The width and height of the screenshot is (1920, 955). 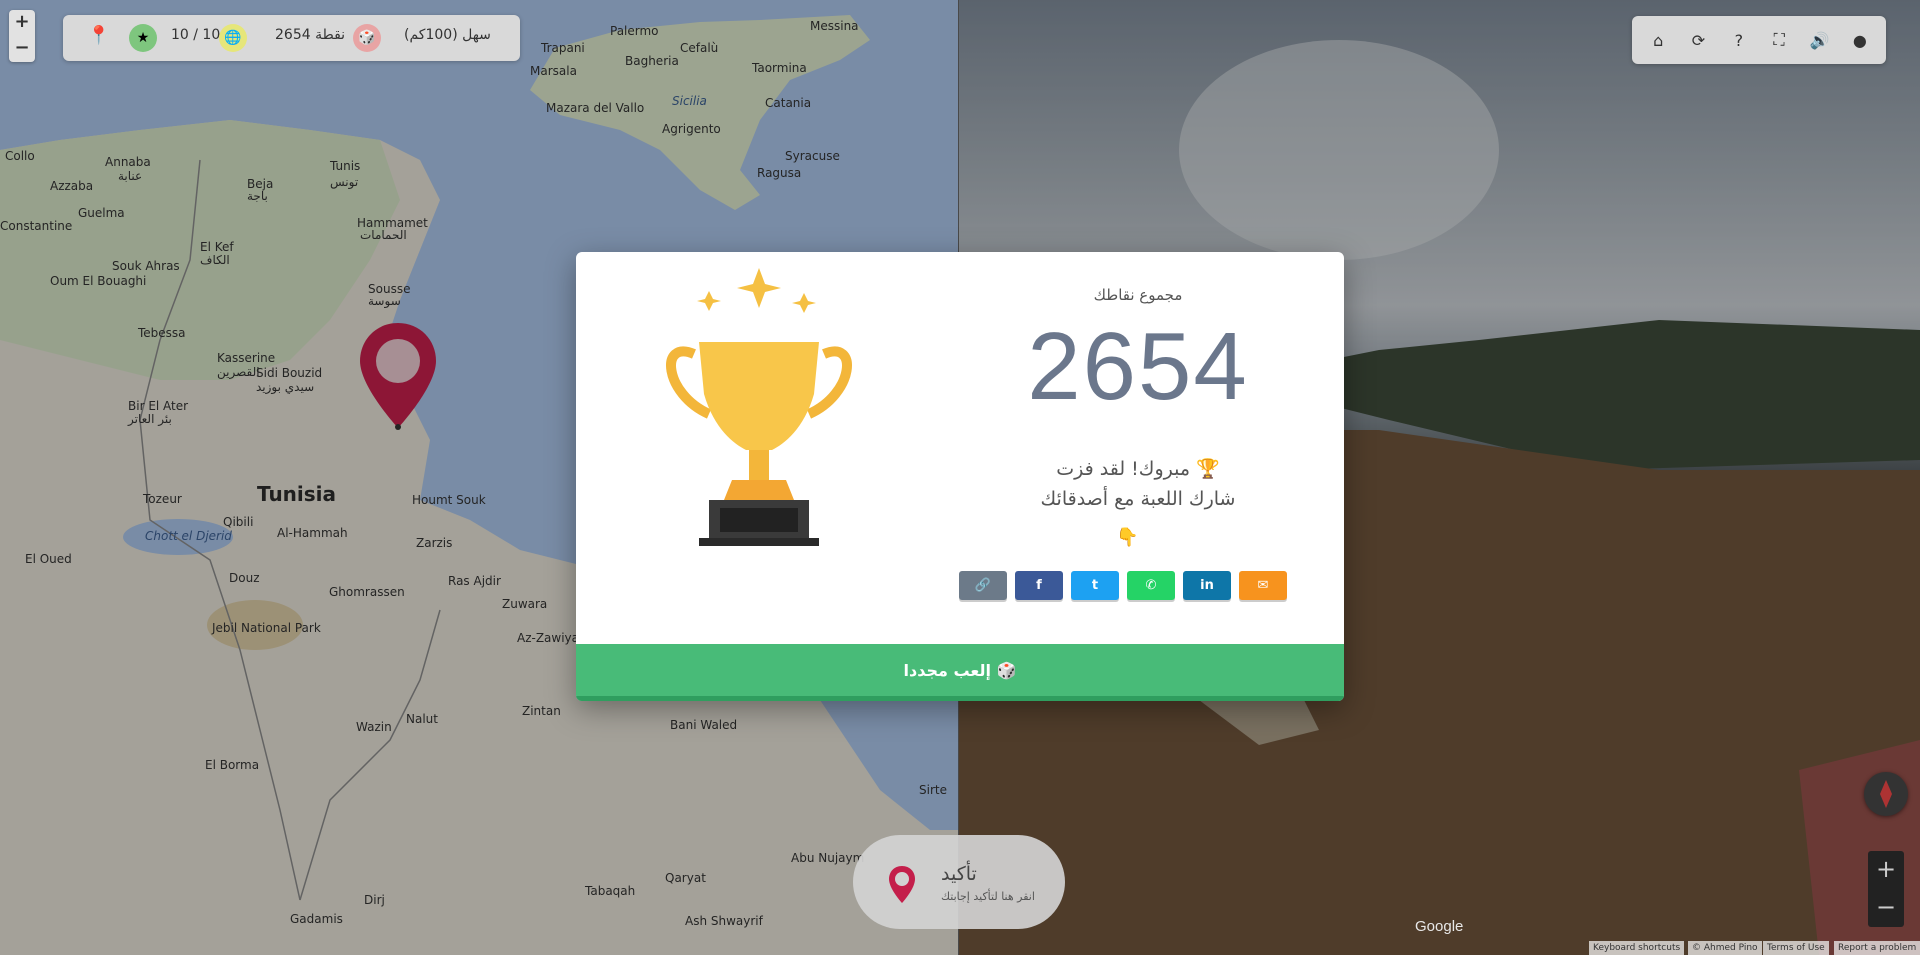 What do you see at coordinates (1127, 537) in the screenshot?
I see `pointing-down-icon: 👇` at bounding box center [1127, 537].